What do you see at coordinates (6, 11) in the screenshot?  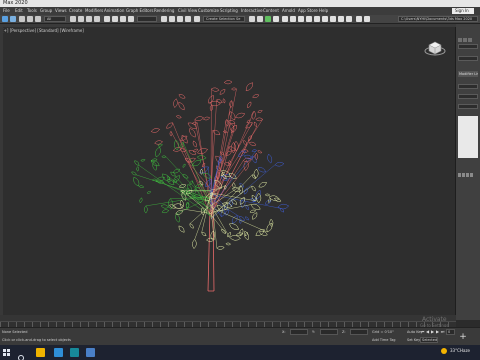 I see `menu-file: File` at bounding box center [6, 11].